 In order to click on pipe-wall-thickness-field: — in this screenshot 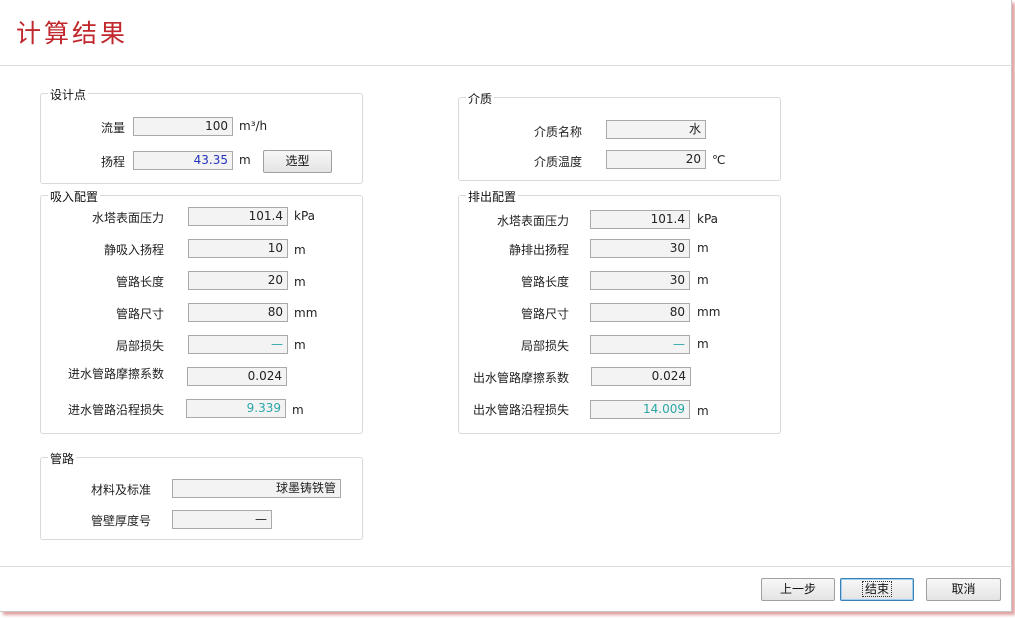, I will do `click(222, 519)`.